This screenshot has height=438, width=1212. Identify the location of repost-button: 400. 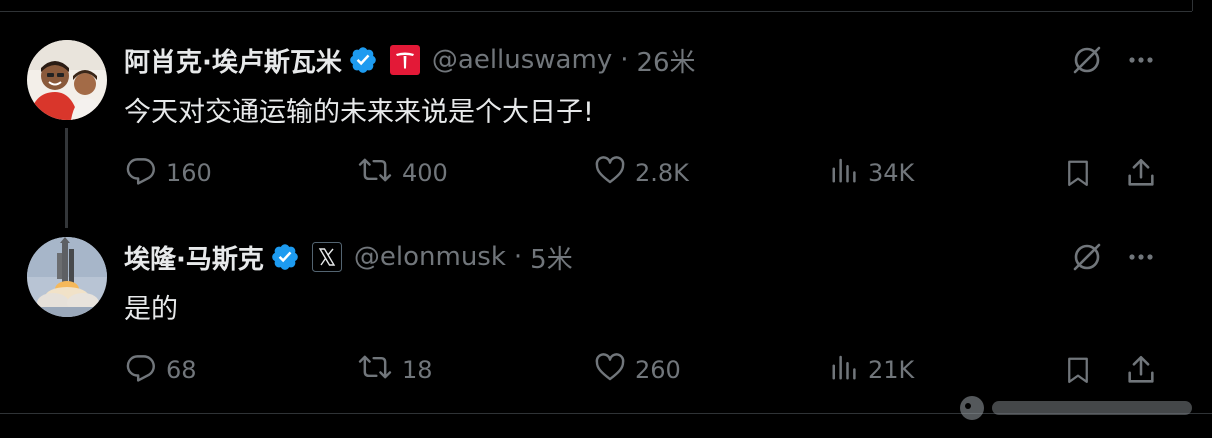
(402, 173).